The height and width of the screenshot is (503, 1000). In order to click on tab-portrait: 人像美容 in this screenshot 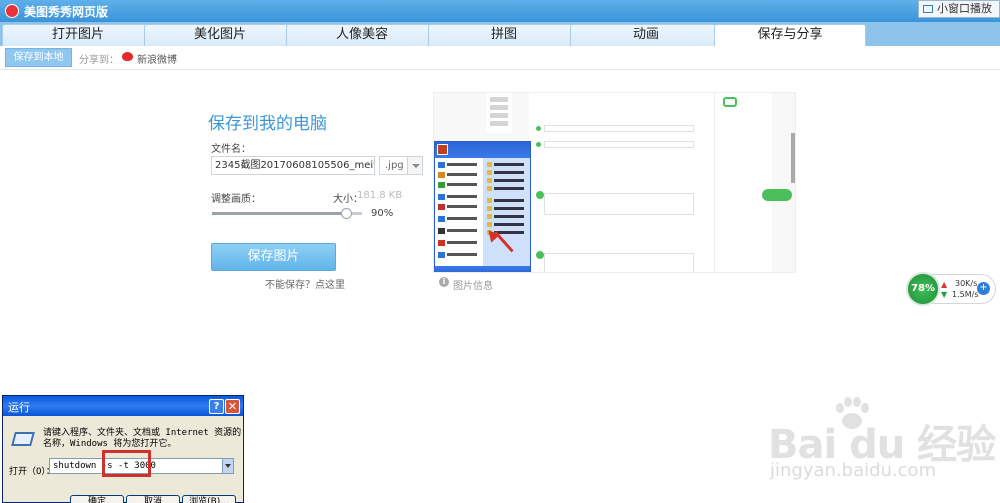, I will do `click(362, 35)`.